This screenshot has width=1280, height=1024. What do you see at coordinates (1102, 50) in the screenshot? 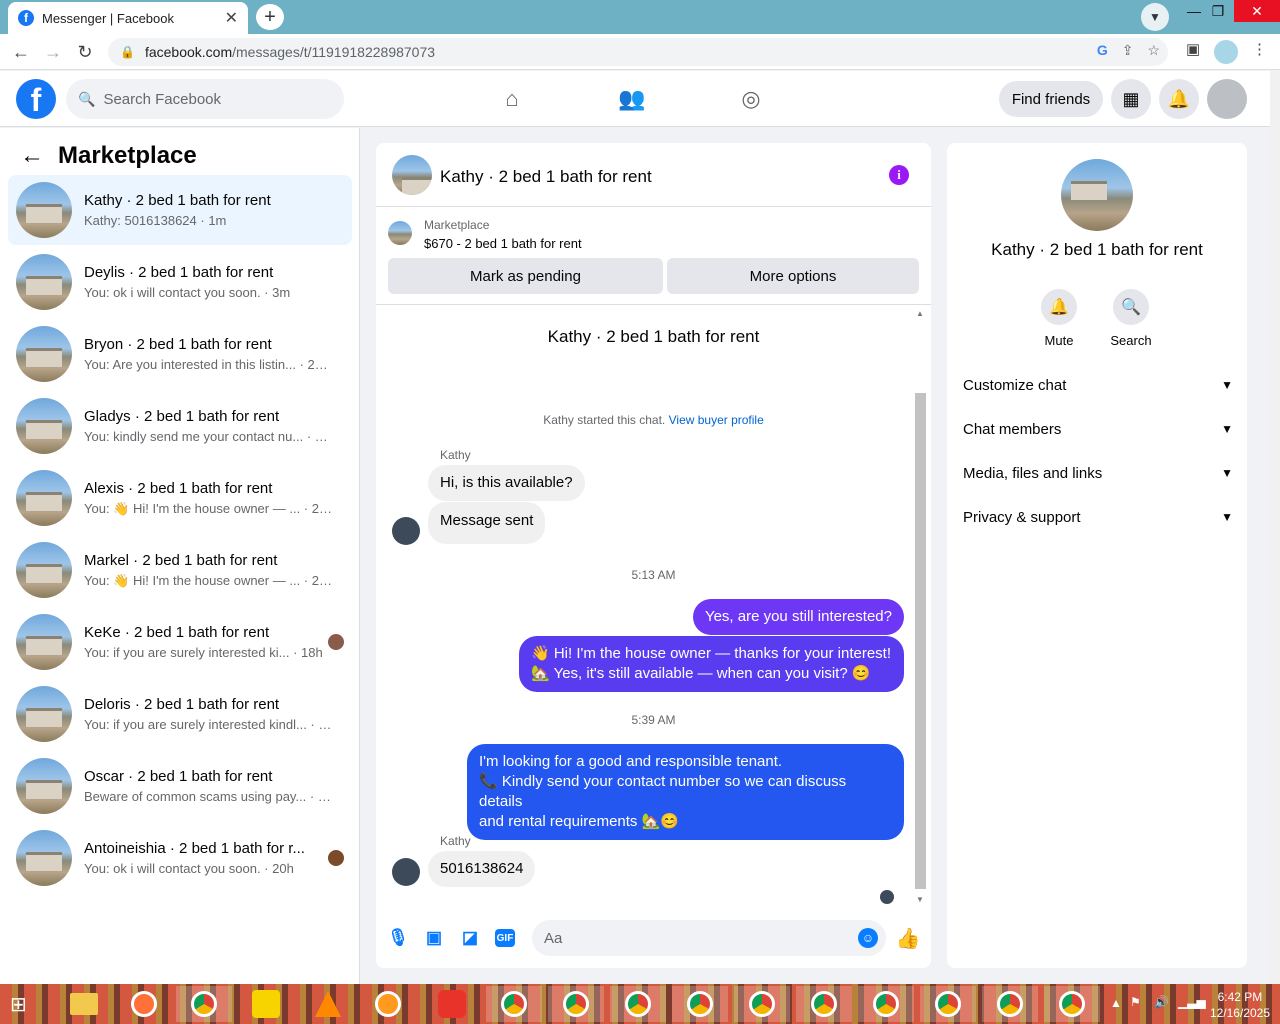
I see `google-icon: G` at bounding box center [1102, 50].